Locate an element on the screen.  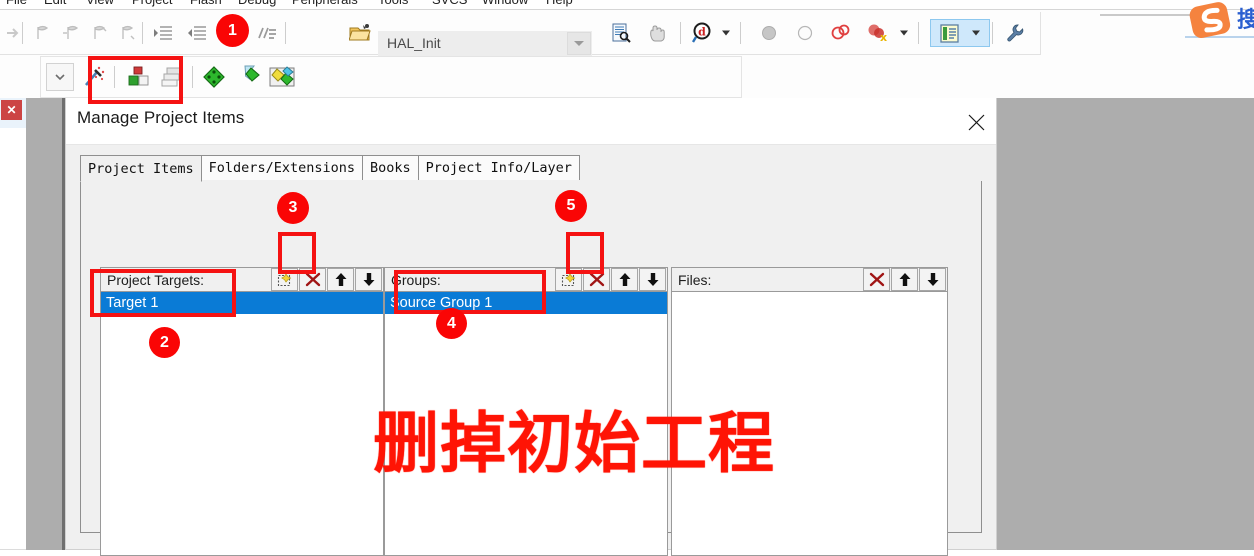
annotation-badge-3: 3 is located at coordinates (293, 208).